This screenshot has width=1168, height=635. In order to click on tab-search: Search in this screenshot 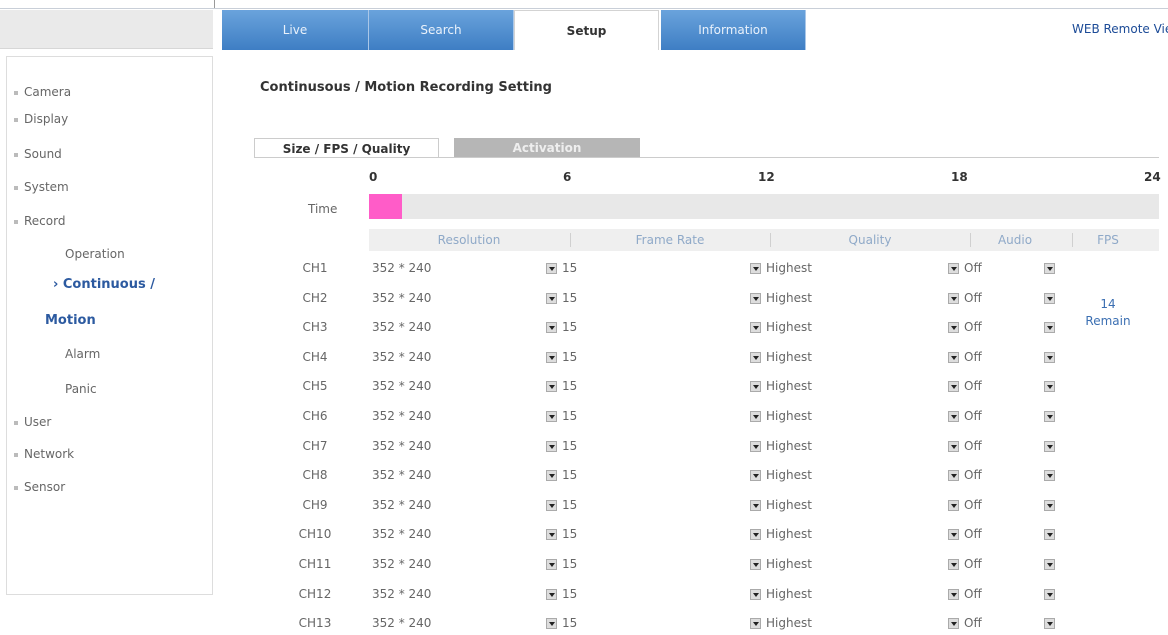, I will do `click(441, 30)`.